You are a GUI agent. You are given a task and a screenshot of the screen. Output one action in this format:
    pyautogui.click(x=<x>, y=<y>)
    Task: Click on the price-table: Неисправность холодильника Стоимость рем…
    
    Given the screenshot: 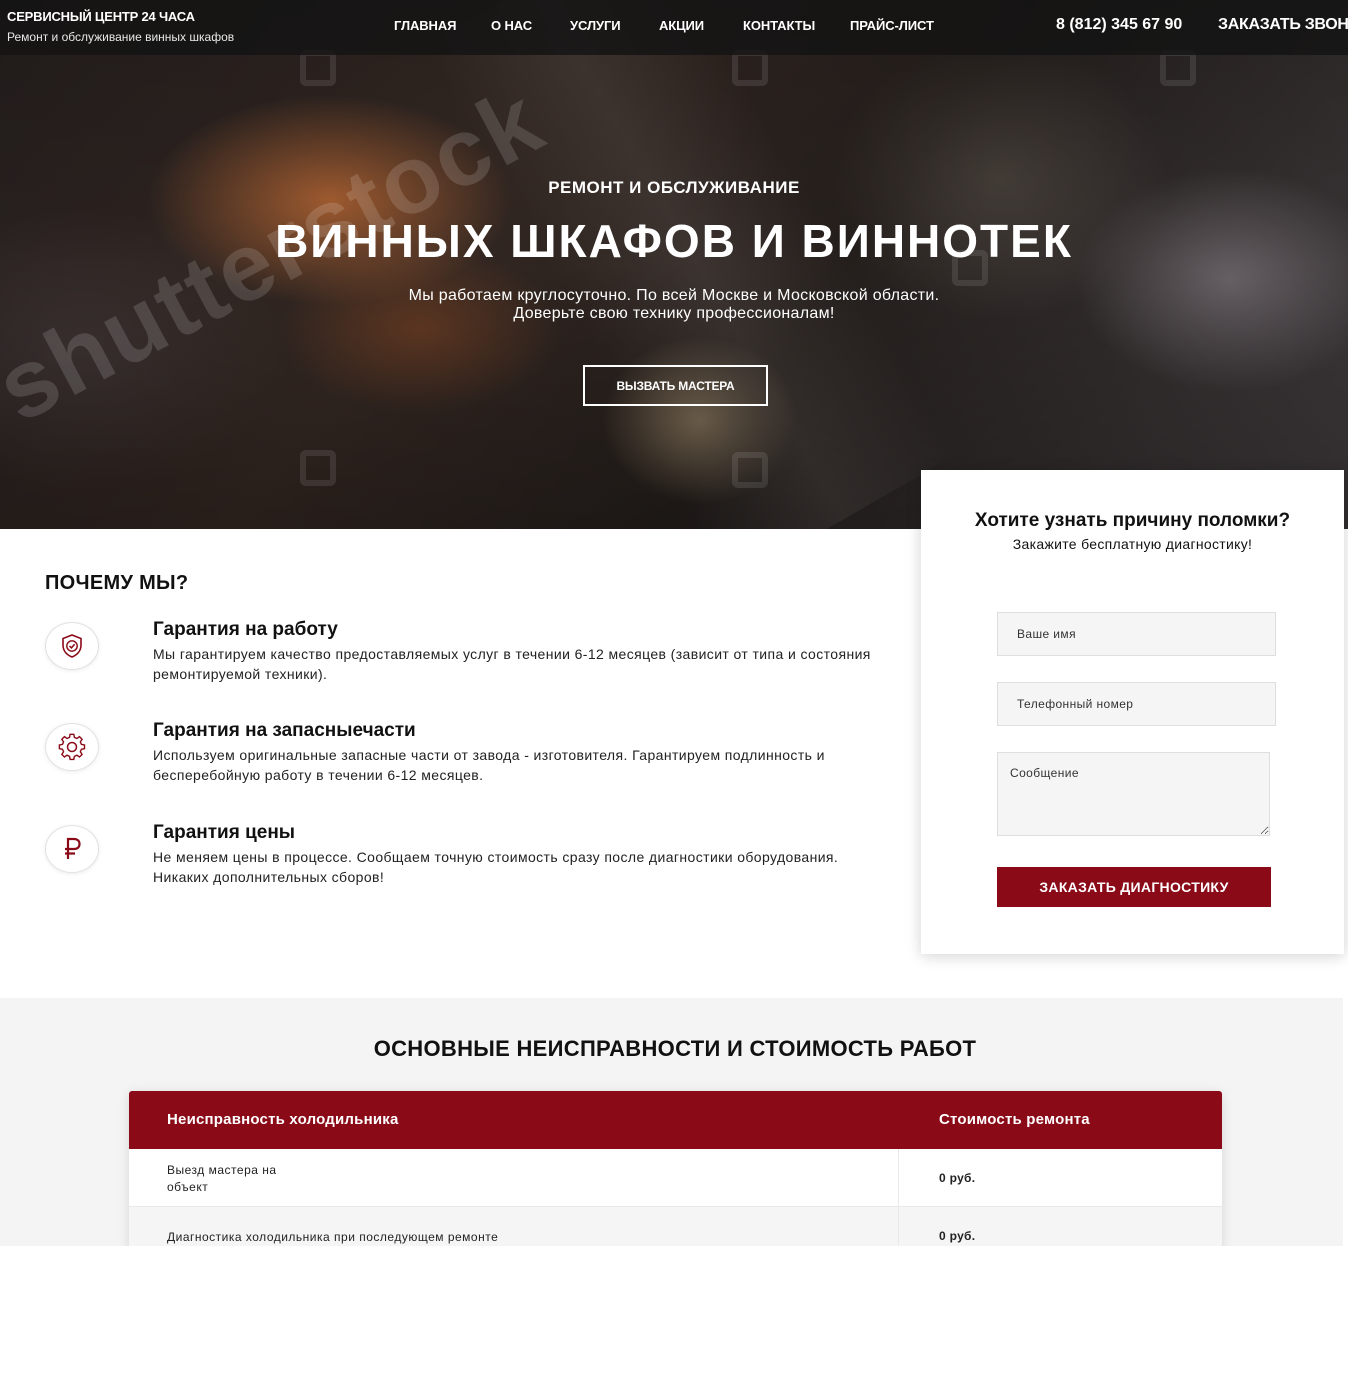 What is the action you would take?
    pyautogui.click(x=675, y=1168)
    